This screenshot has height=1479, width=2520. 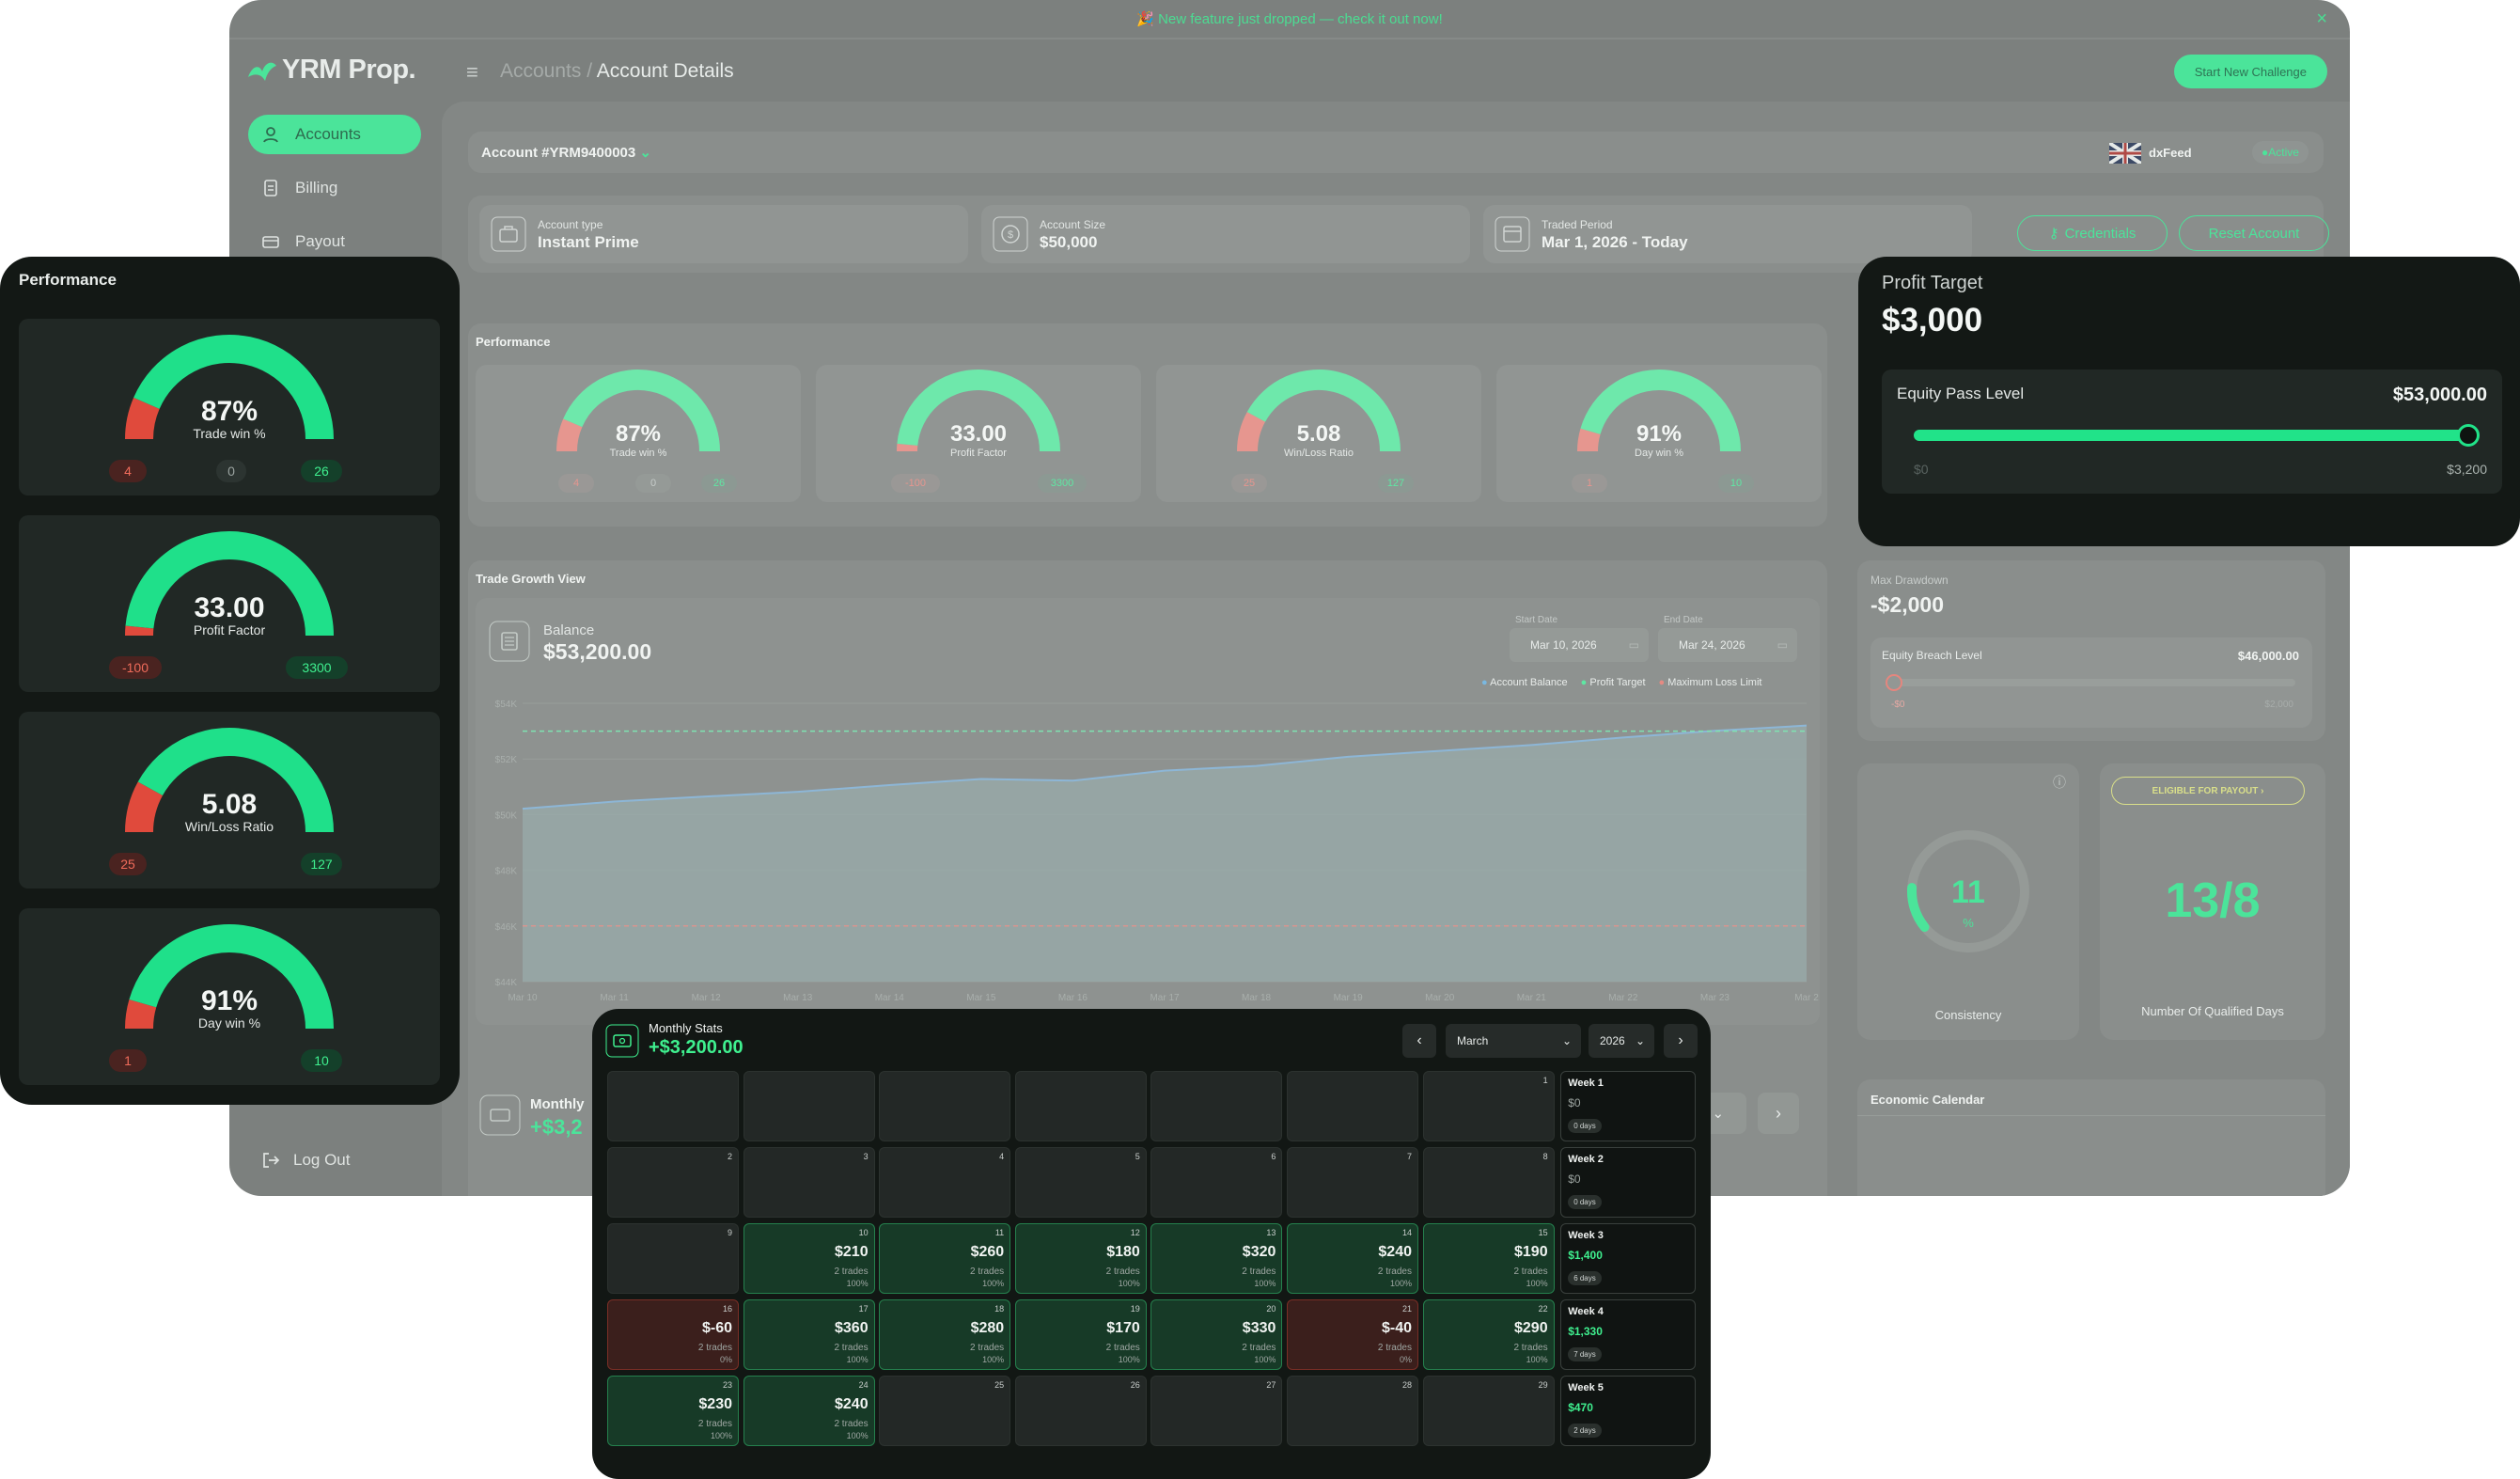 What do you see at coordinates (1080, 1411) in the screenshot?
I see `calendar-day-cell: 26` at bounding box center [1080, 1411].